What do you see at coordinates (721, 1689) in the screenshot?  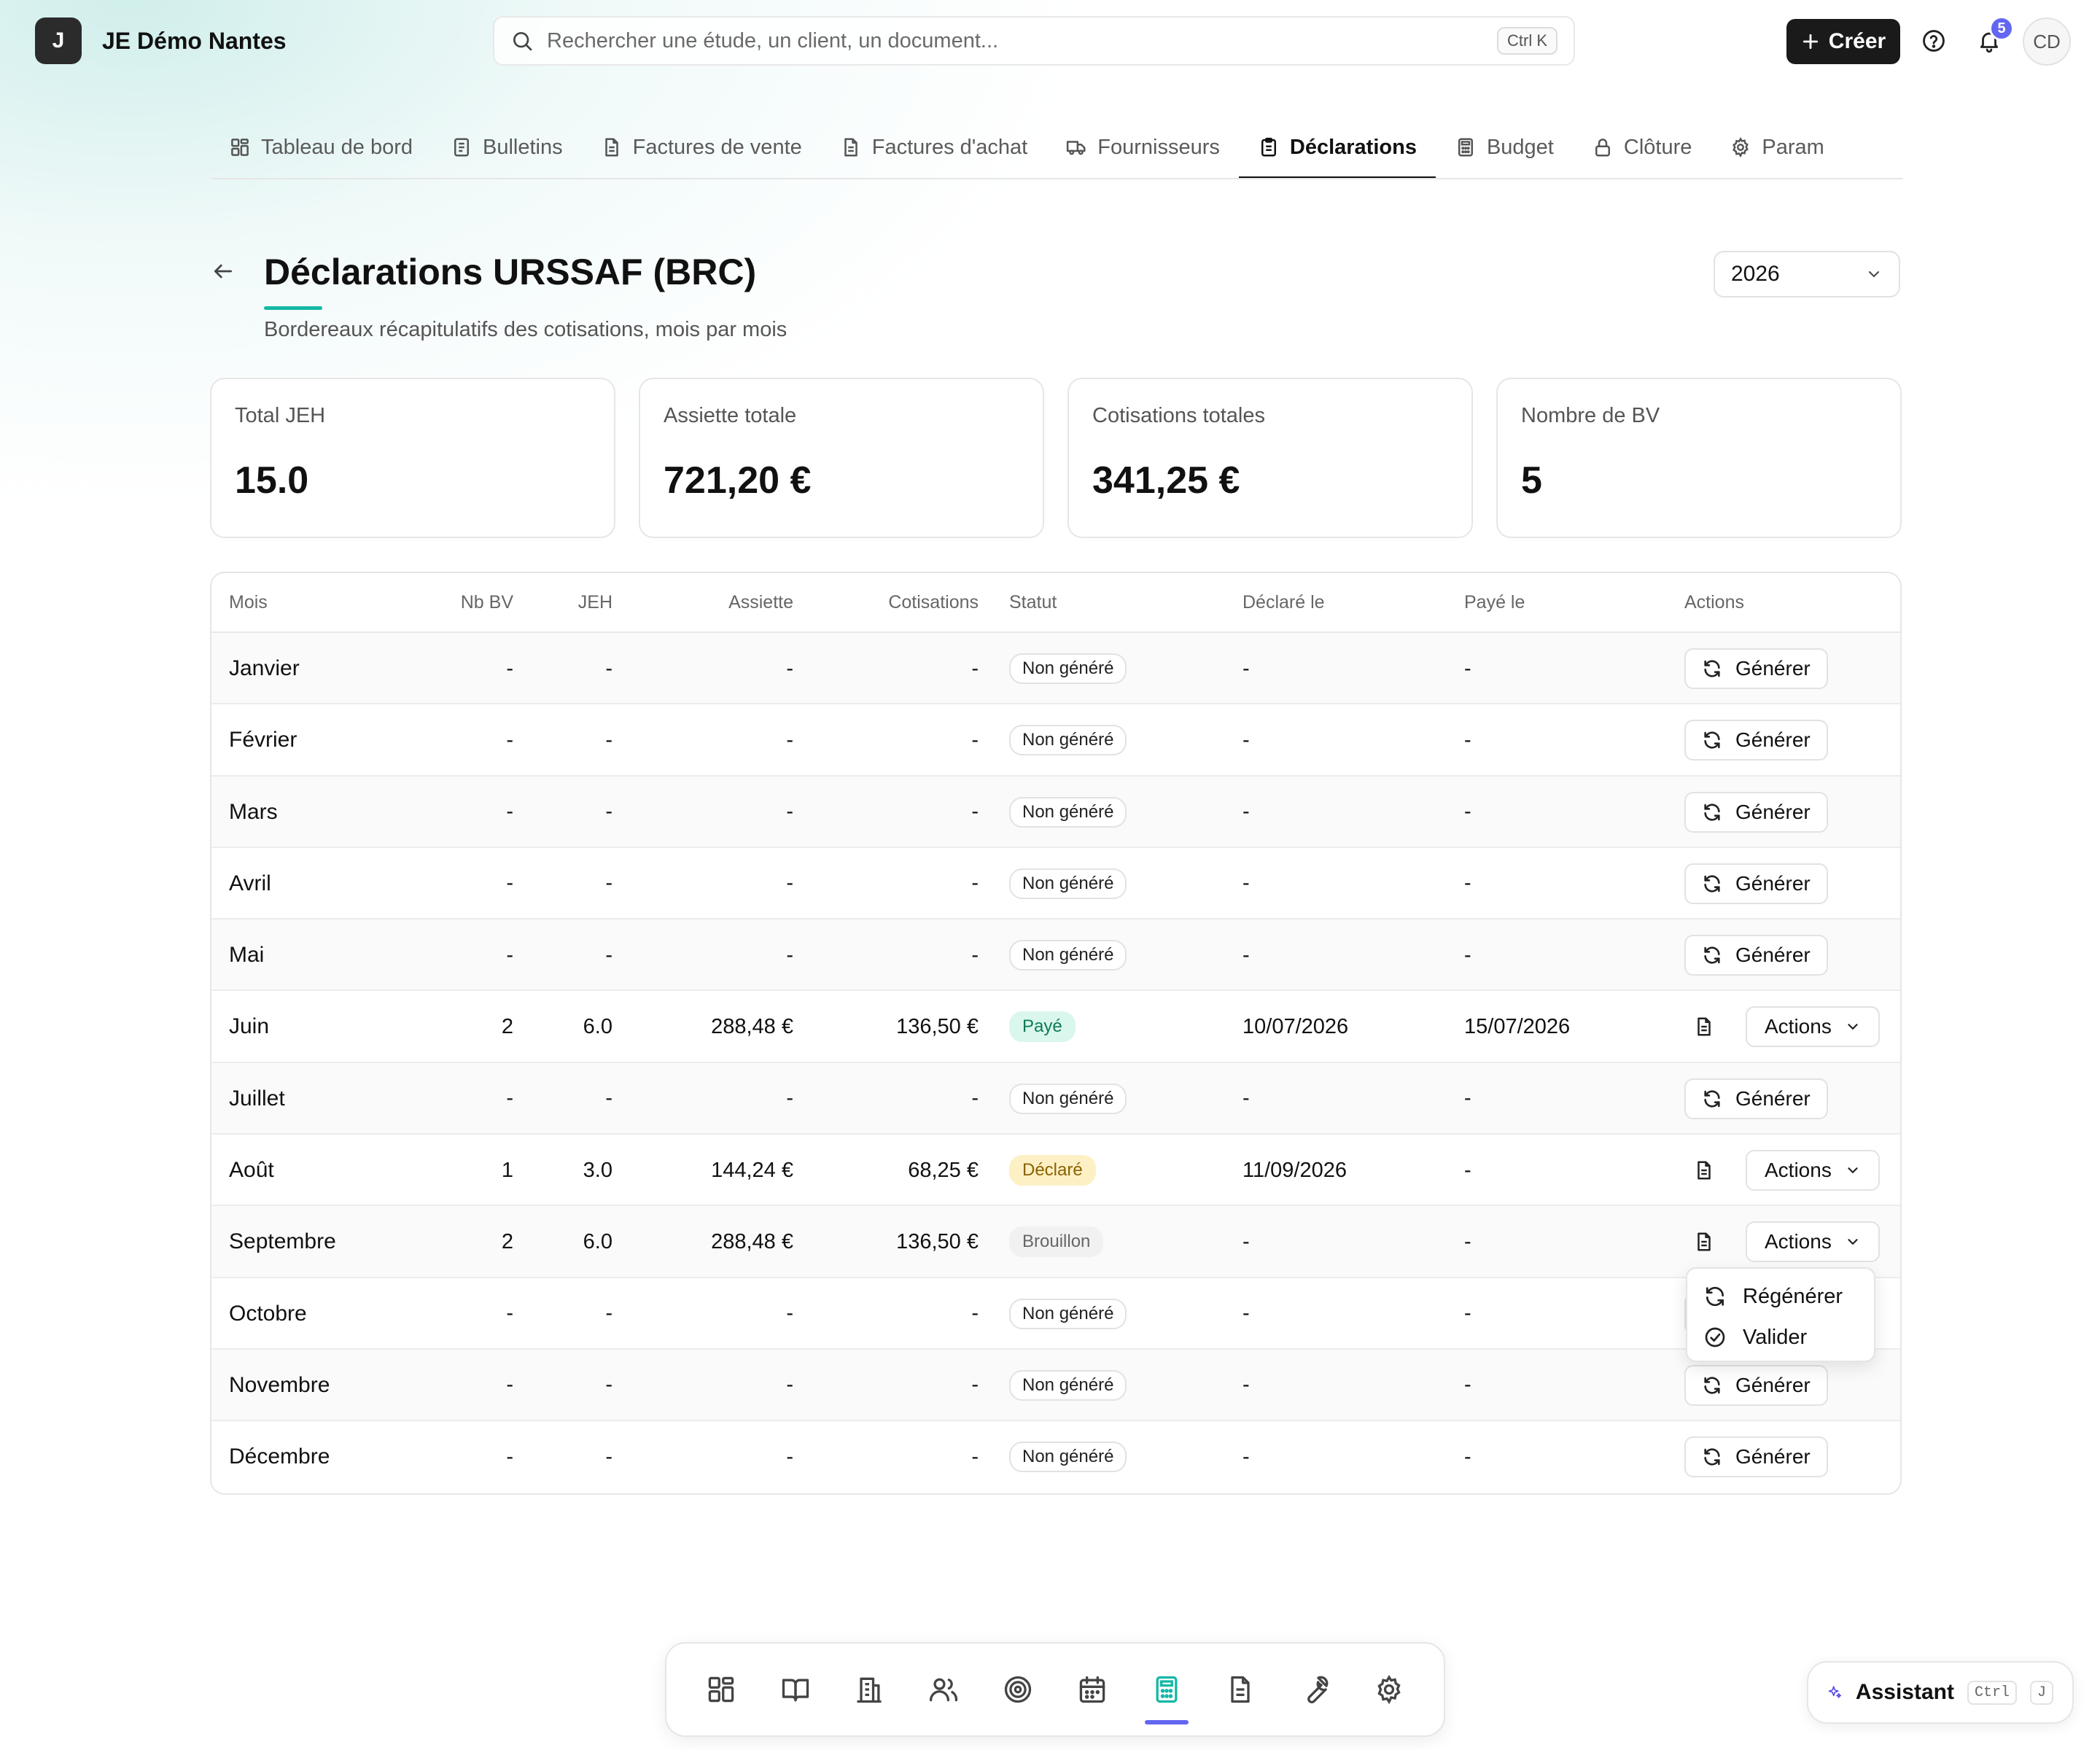 I see `dock-item-dashboard` at bounding box center [721, 1689].